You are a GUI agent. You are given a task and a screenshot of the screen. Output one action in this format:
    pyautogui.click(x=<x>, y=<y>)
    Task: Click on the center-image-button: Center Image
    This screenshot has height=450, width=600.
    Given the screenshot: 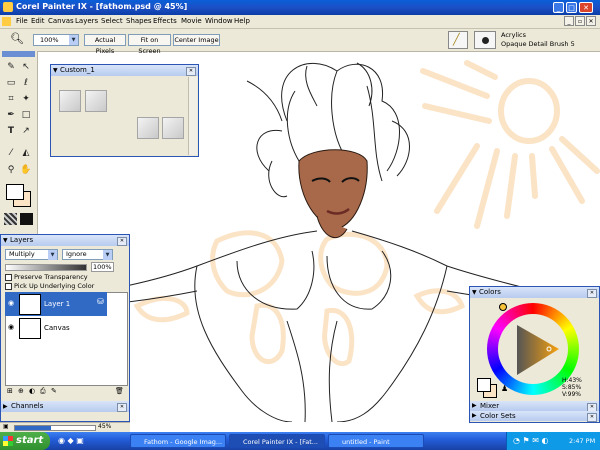 What is the action you would take?
    pyautogui.click(x=196, y=40)
    